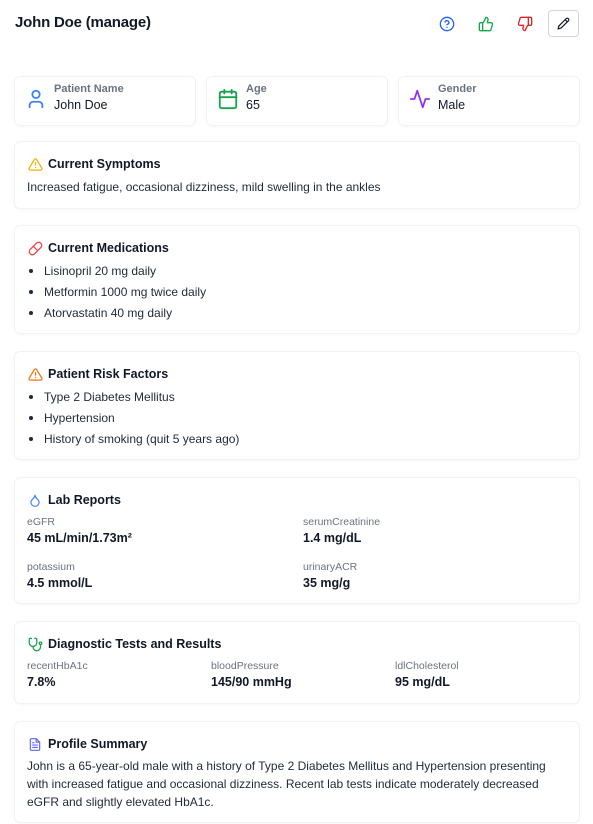  What do you see at coordinates (332, 538) in the screenshot?
I see `lab-value: 1.4 mg/dL` at bounding box center [332, 538].